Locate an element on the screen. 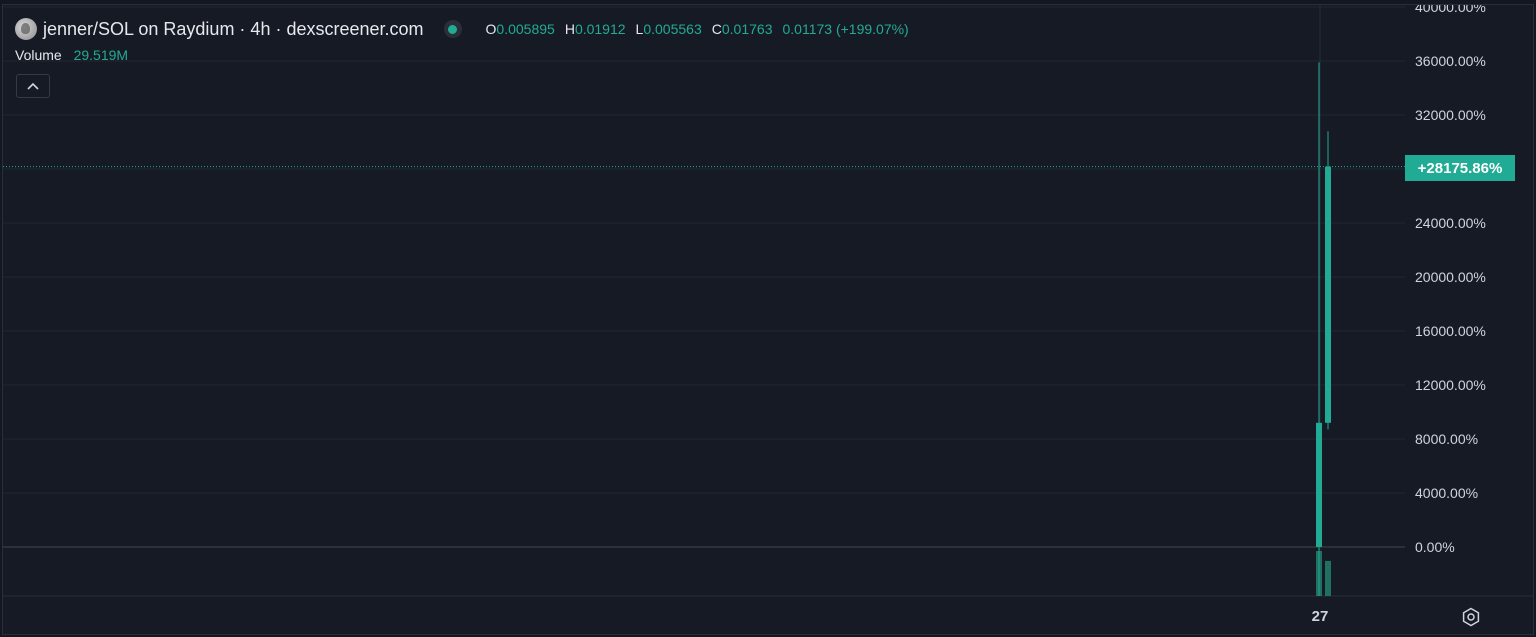  y-tick-label: 16000.00% is located at coordinates (1450, 331).